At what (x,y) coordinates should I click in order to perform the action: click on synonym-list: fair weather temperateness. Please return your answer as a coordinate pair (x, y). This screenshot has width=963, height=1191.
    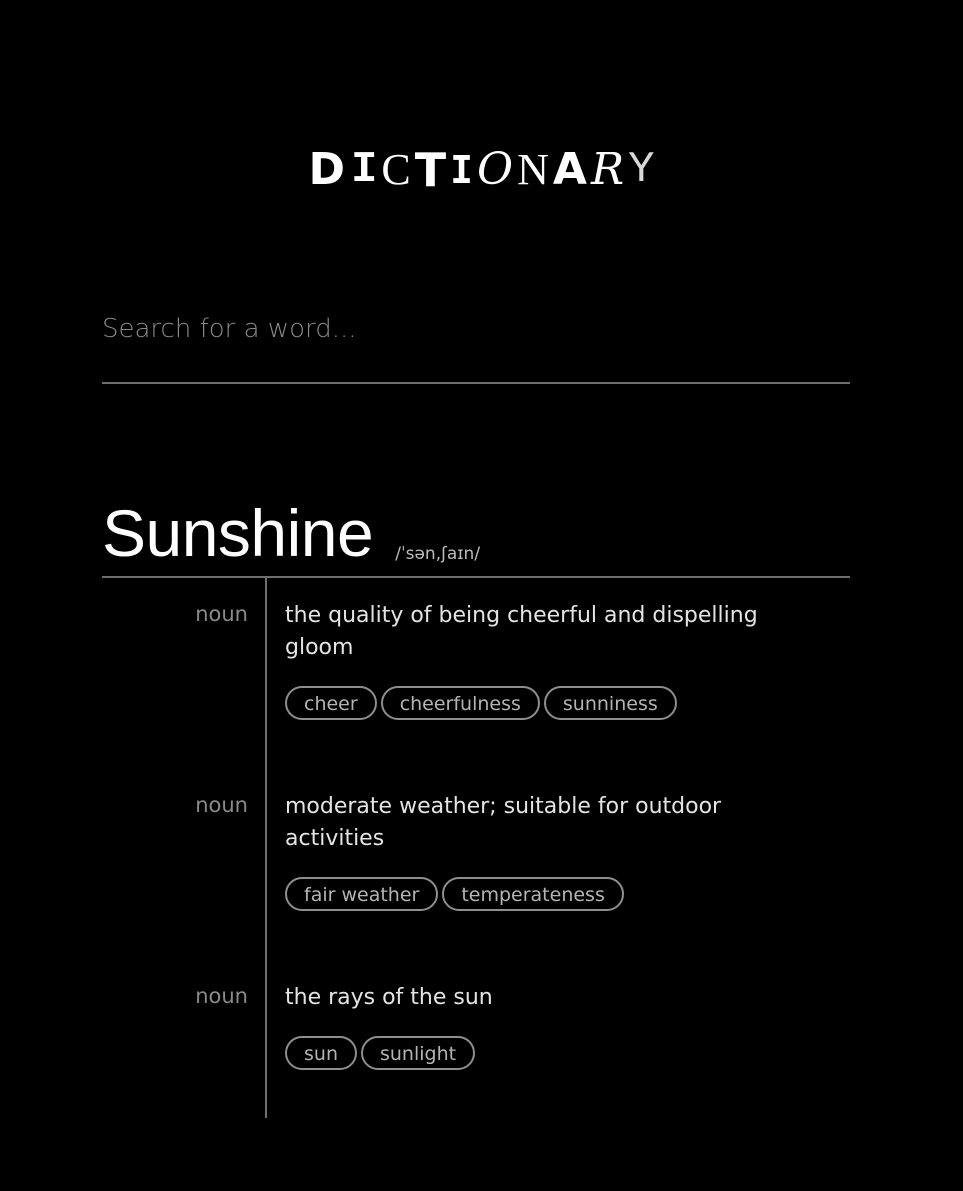
    Looking at the image, I should click on (454, 894).